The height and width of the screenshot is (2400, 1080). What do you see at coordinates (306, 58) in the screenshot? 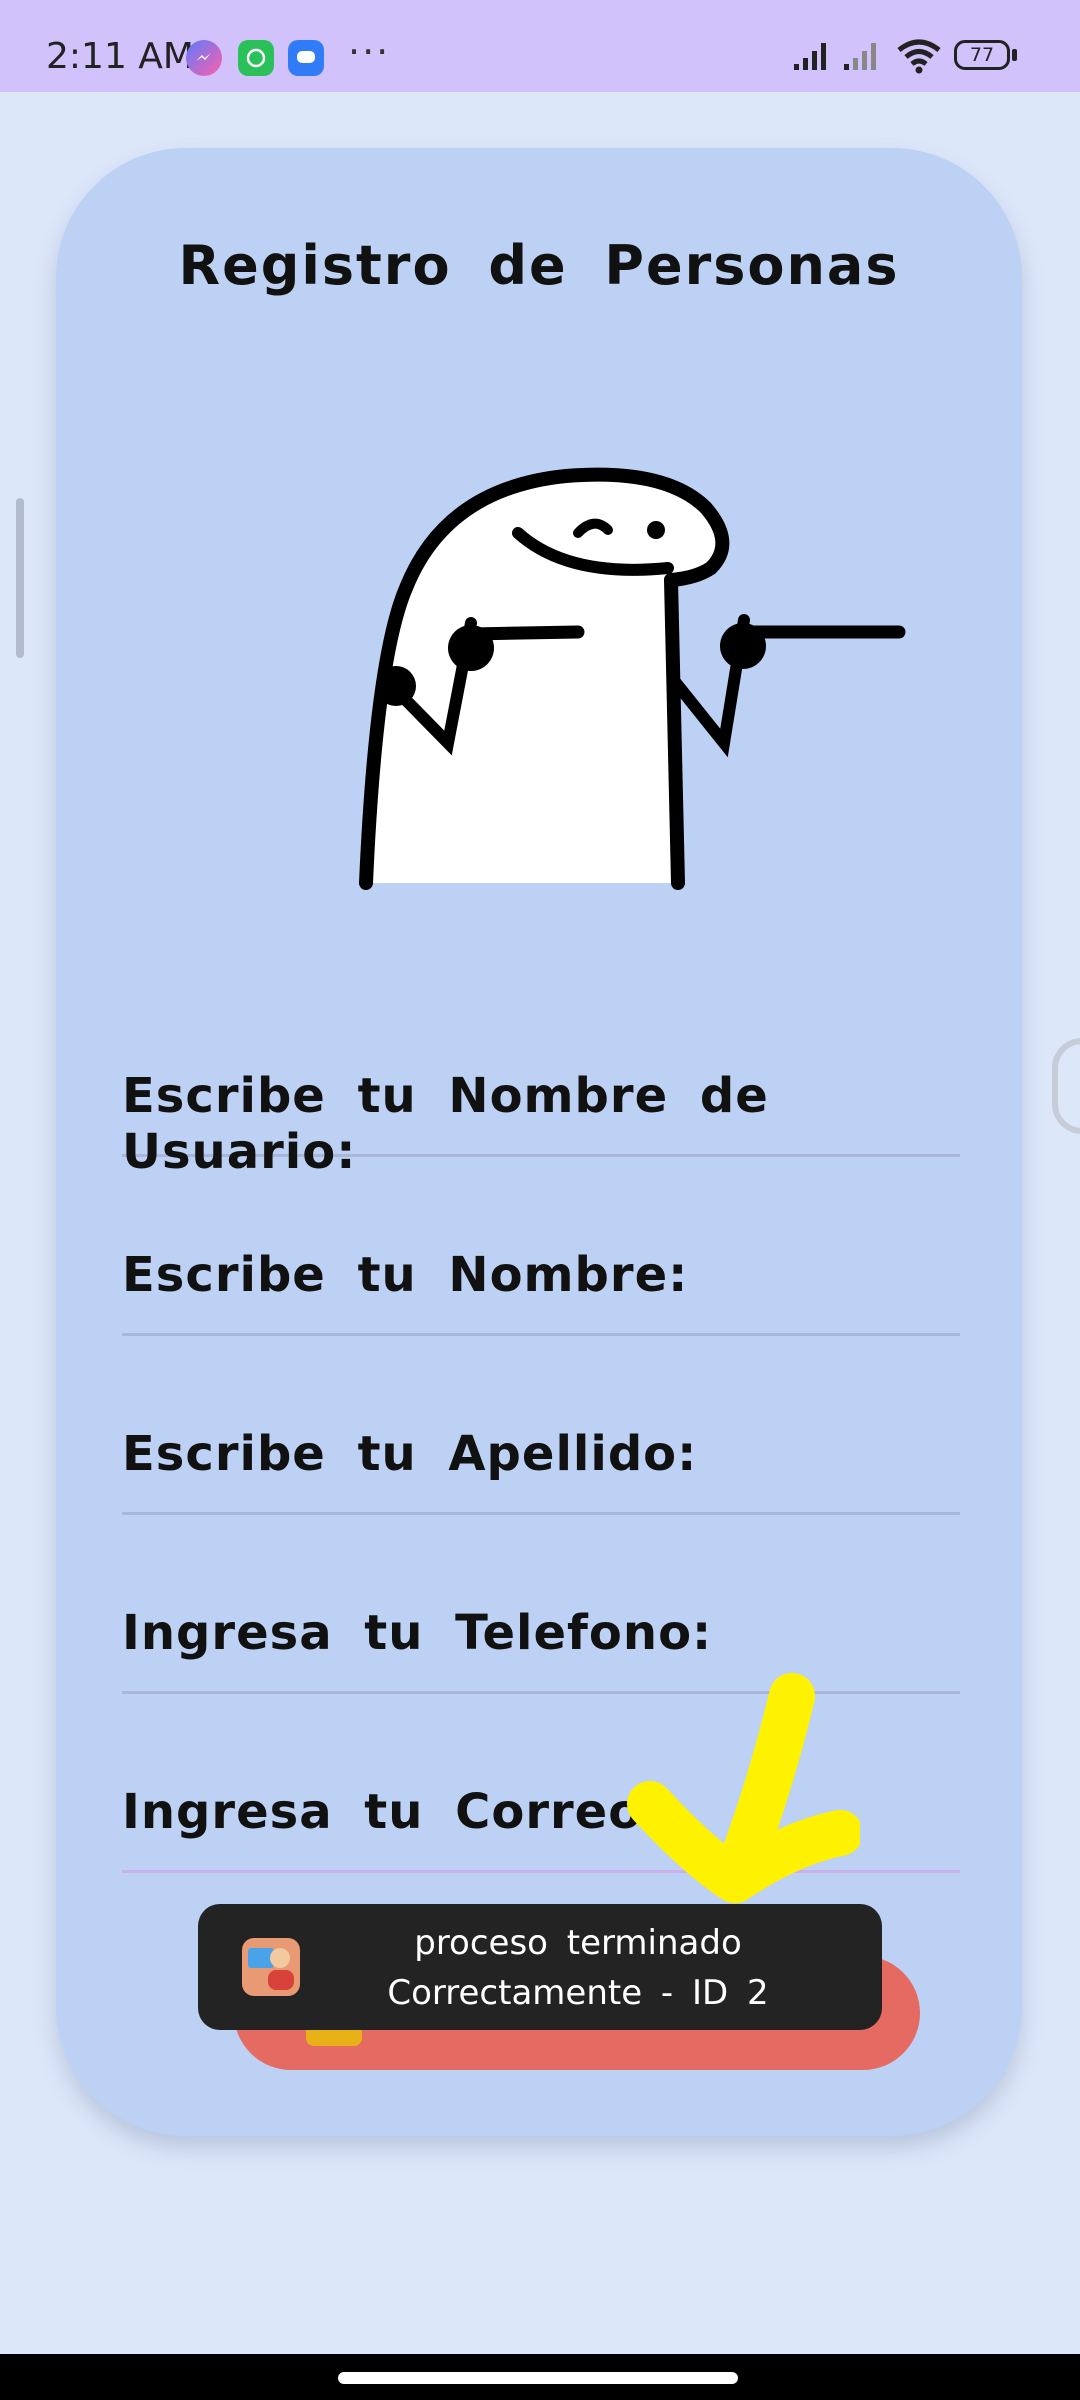
I see `messages-icon` at bounding box center [306, 58].